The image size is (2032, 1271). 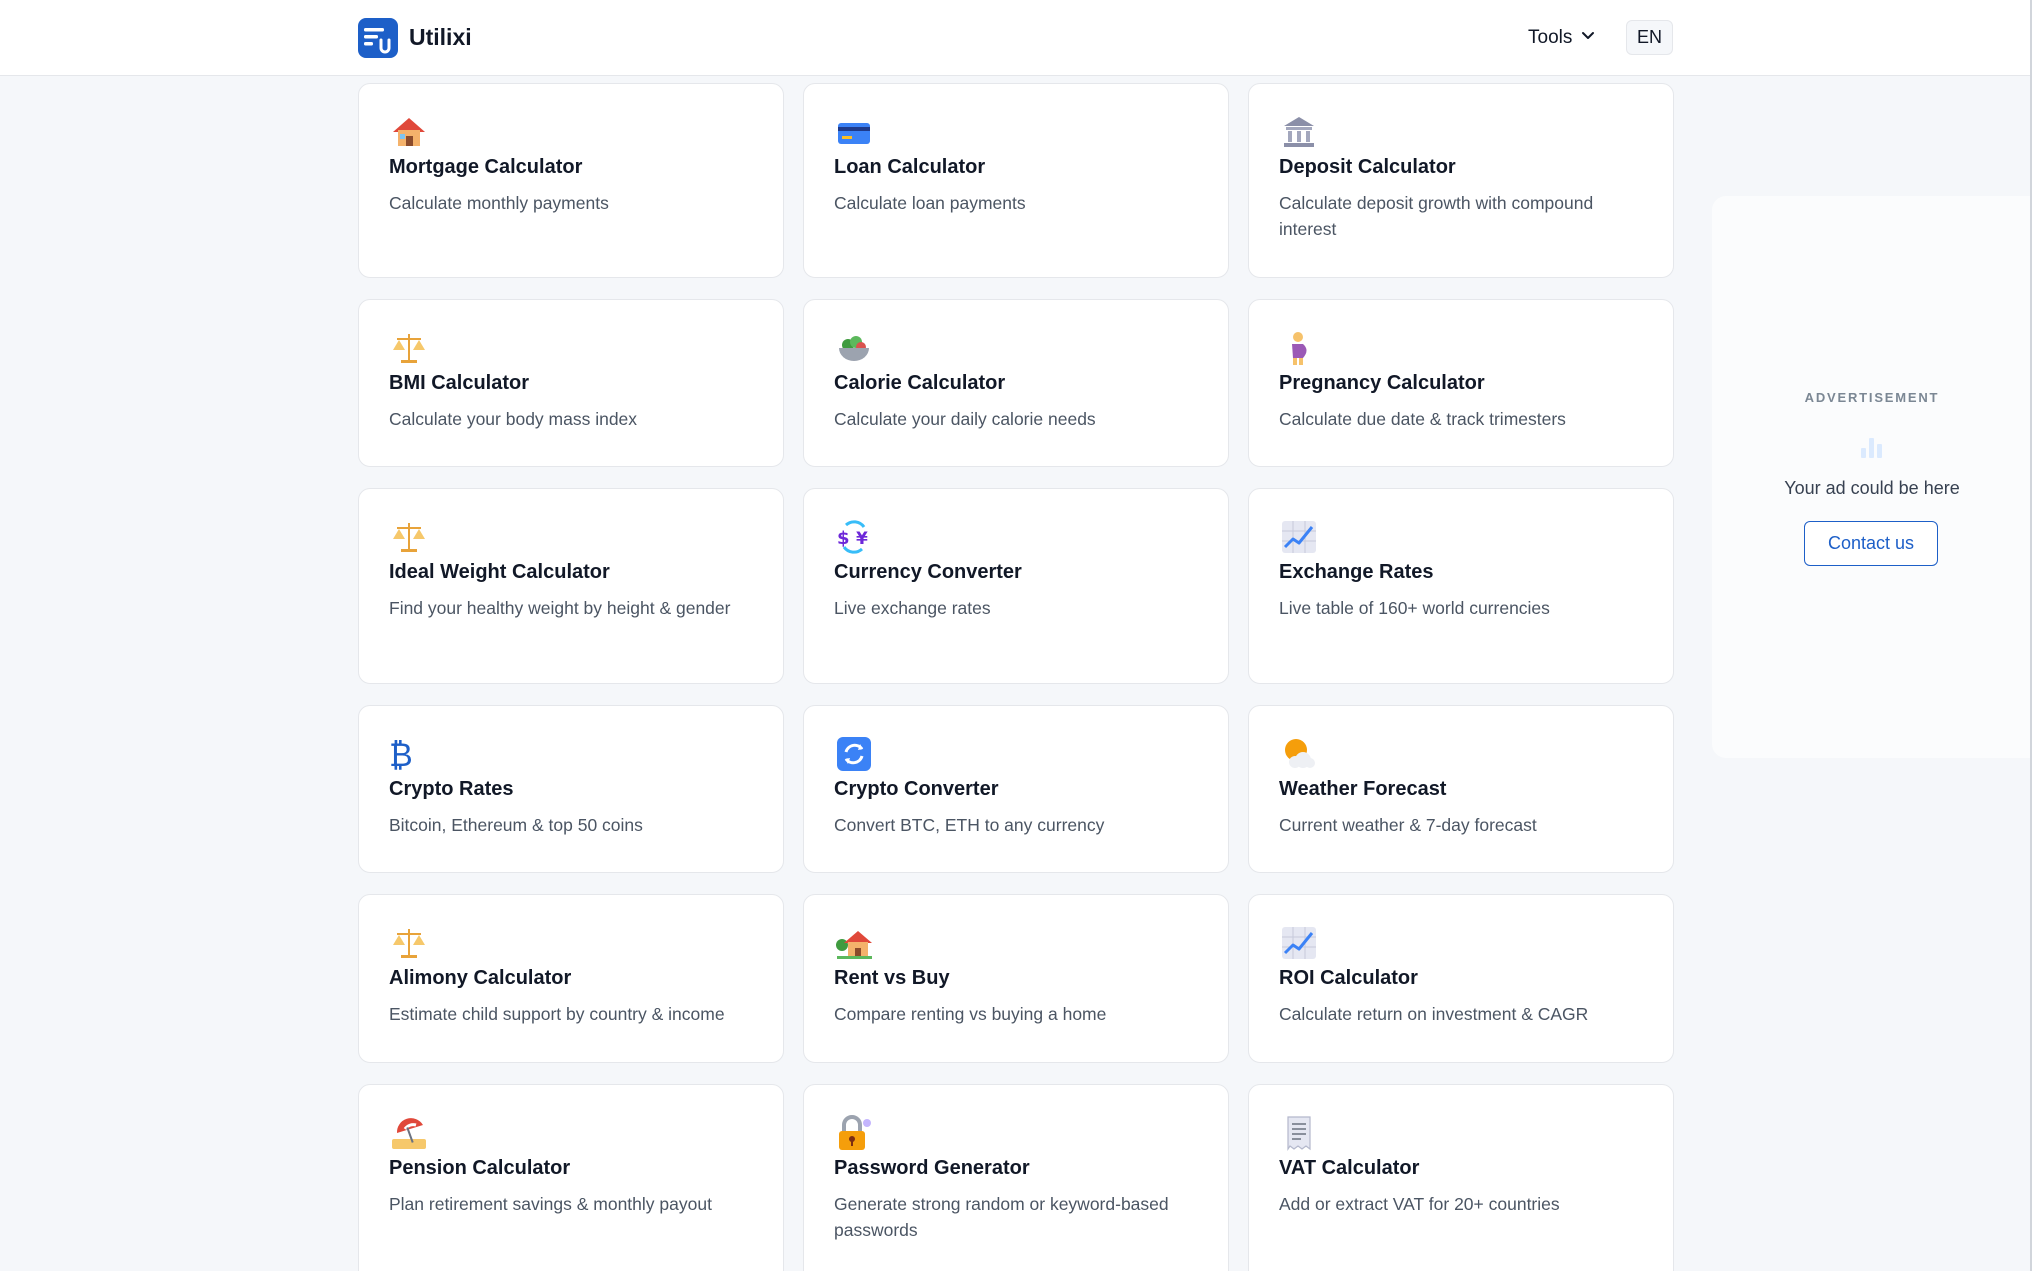 What do you see at coordinates (480, 978) in the screenshot?
I see `tool-title: Alimony Calculator` at bounding box center [480, 978].